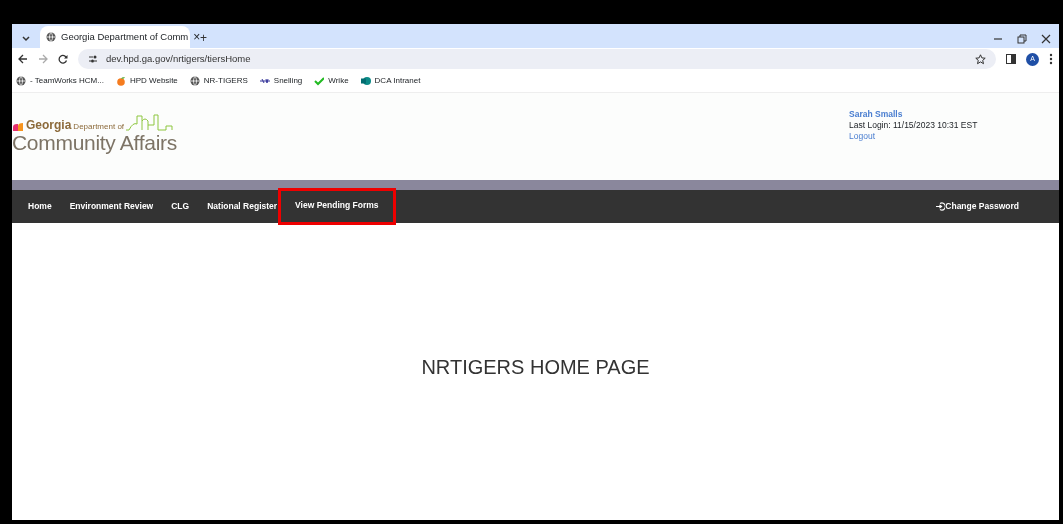 The image size is (1063, 524). What do you see at coordinates (218, 81) in the screenshot?
I see `bookmark: NR-TIGERS` at bounding box center [218, 81].